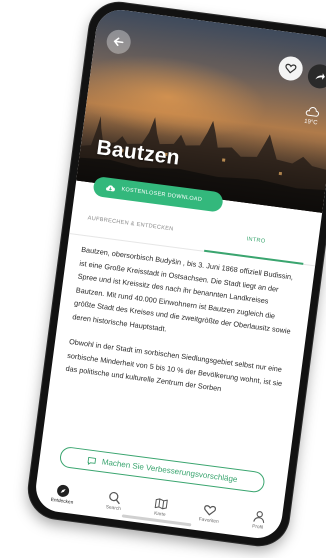  What do you see at coordinates (312, 112) in the screenshot?
I see `cloud-sun-icon` at bounding box center [312, 112].